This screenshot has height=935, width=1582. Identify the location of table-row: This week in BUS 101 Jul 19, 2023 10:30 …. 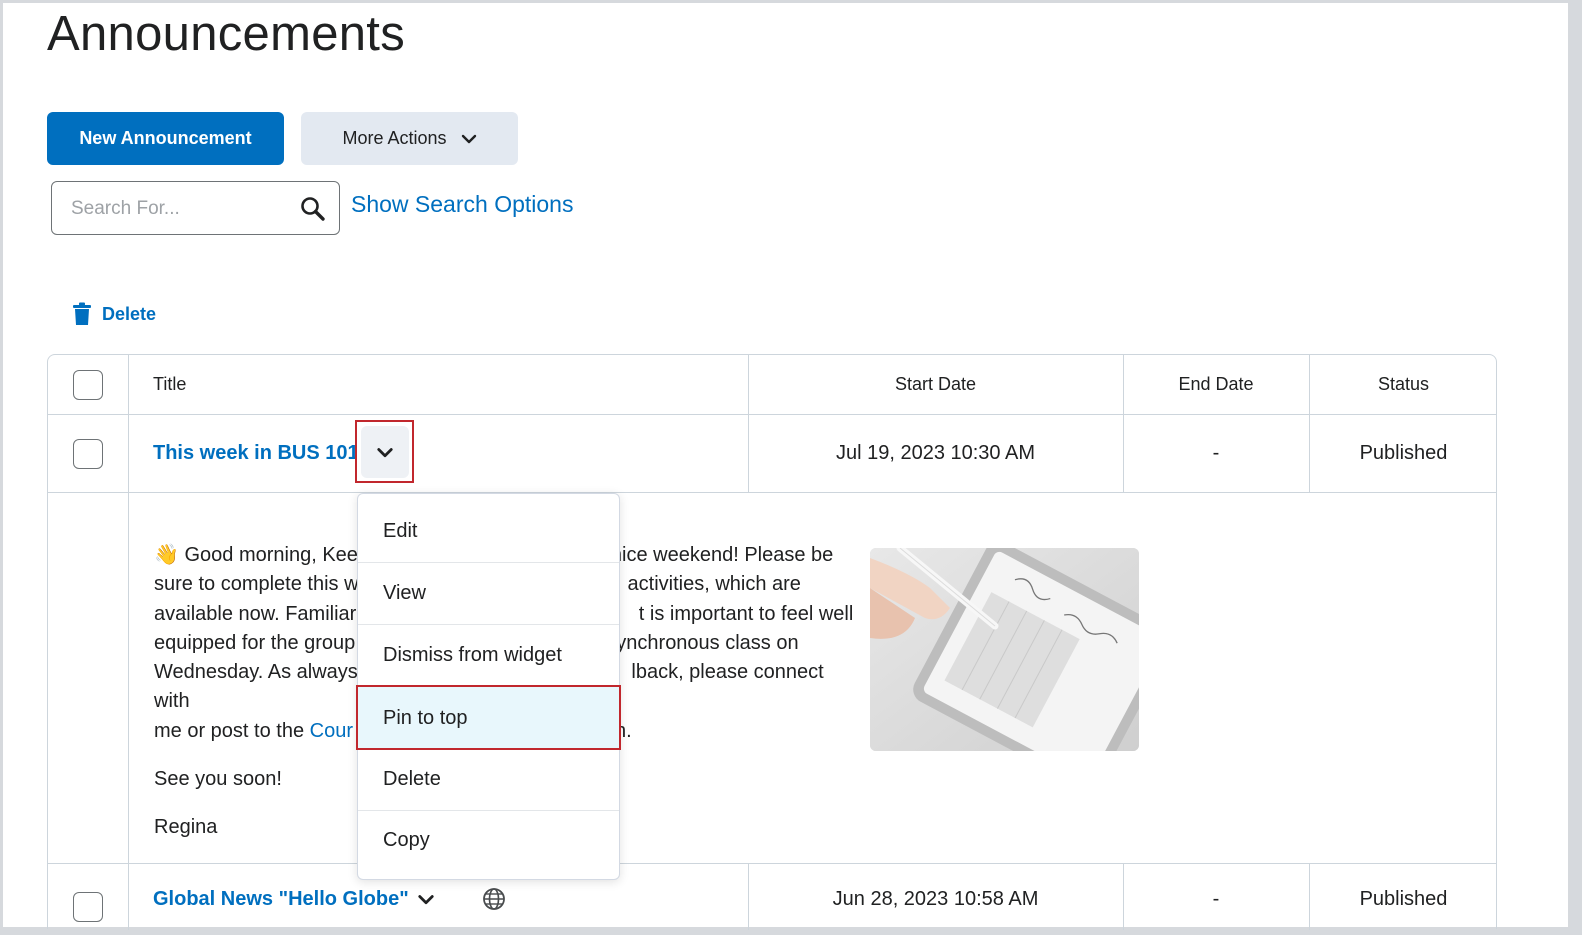
(772, 454).